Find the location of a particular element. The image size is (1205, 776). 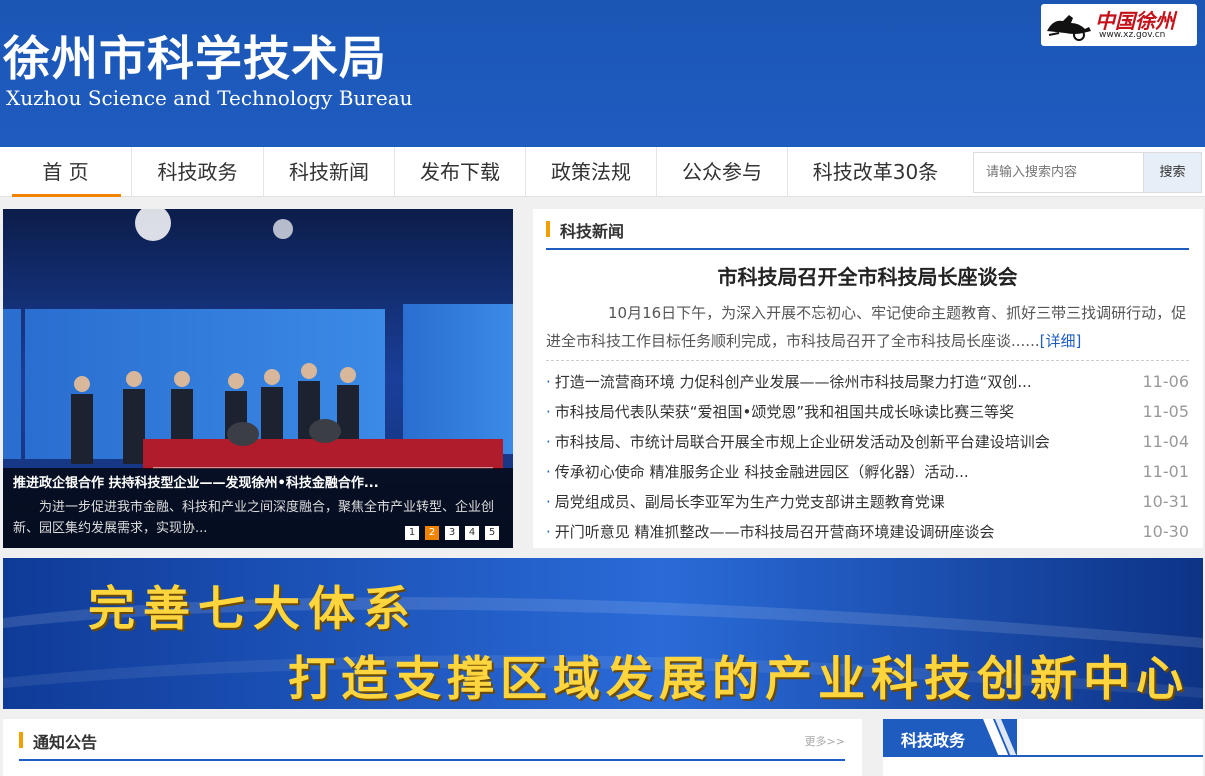

news-item-date: 11-06 is located at coordinates (1166, 381).